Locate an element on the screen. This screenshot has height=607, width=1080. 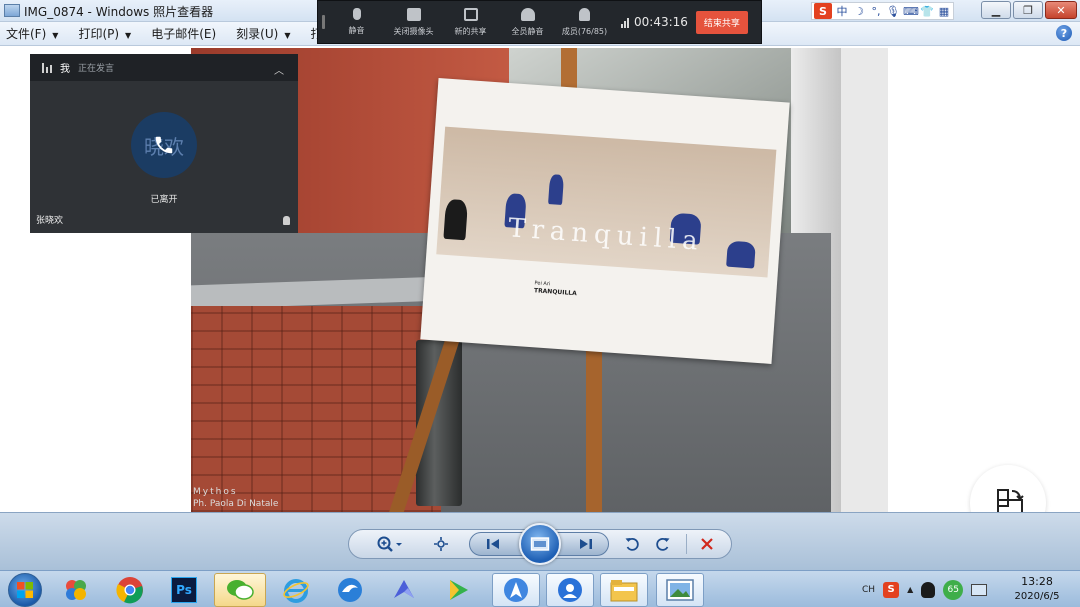
input-language-indicator: CH is located at coordinates (868, 590).